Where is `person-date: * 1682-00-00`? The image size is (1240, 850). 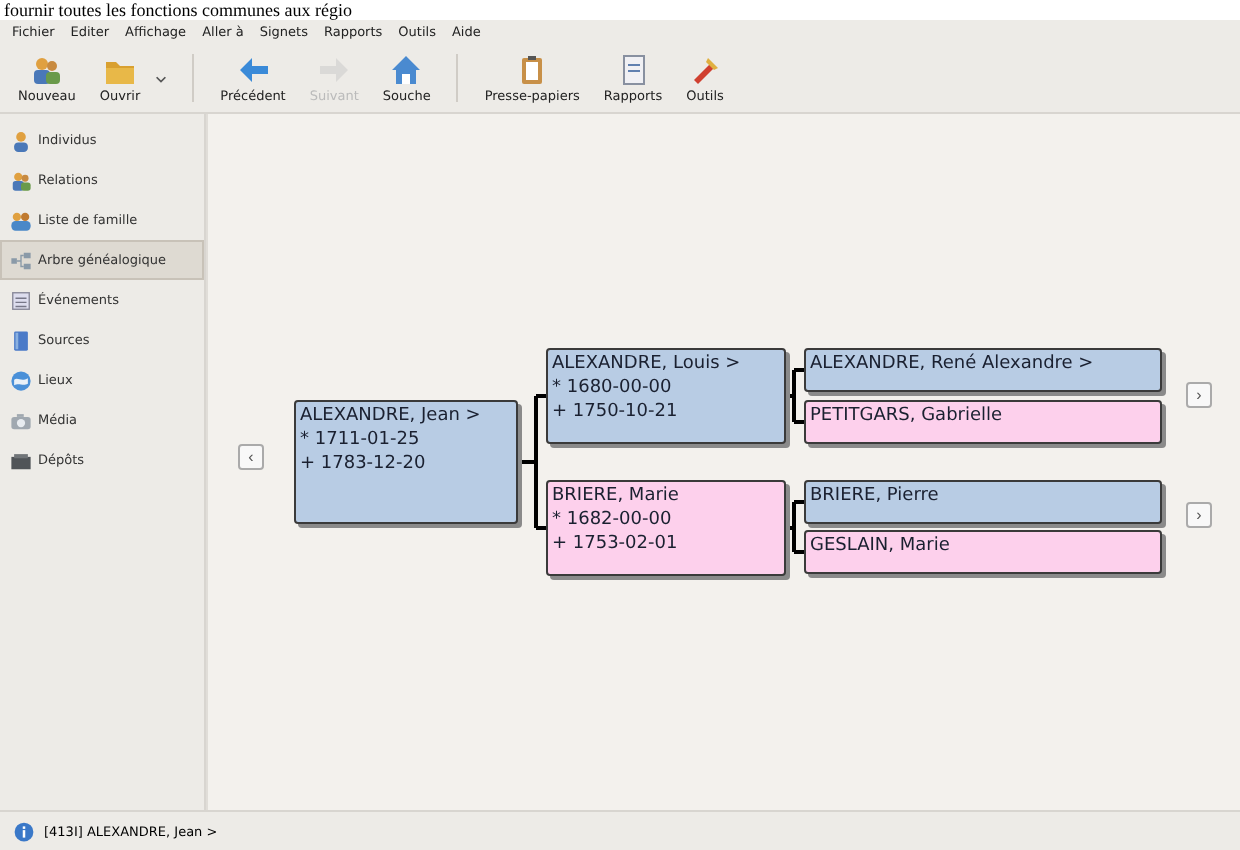
person-date: * 1682-00-00 is located at coordinates (612, 520).